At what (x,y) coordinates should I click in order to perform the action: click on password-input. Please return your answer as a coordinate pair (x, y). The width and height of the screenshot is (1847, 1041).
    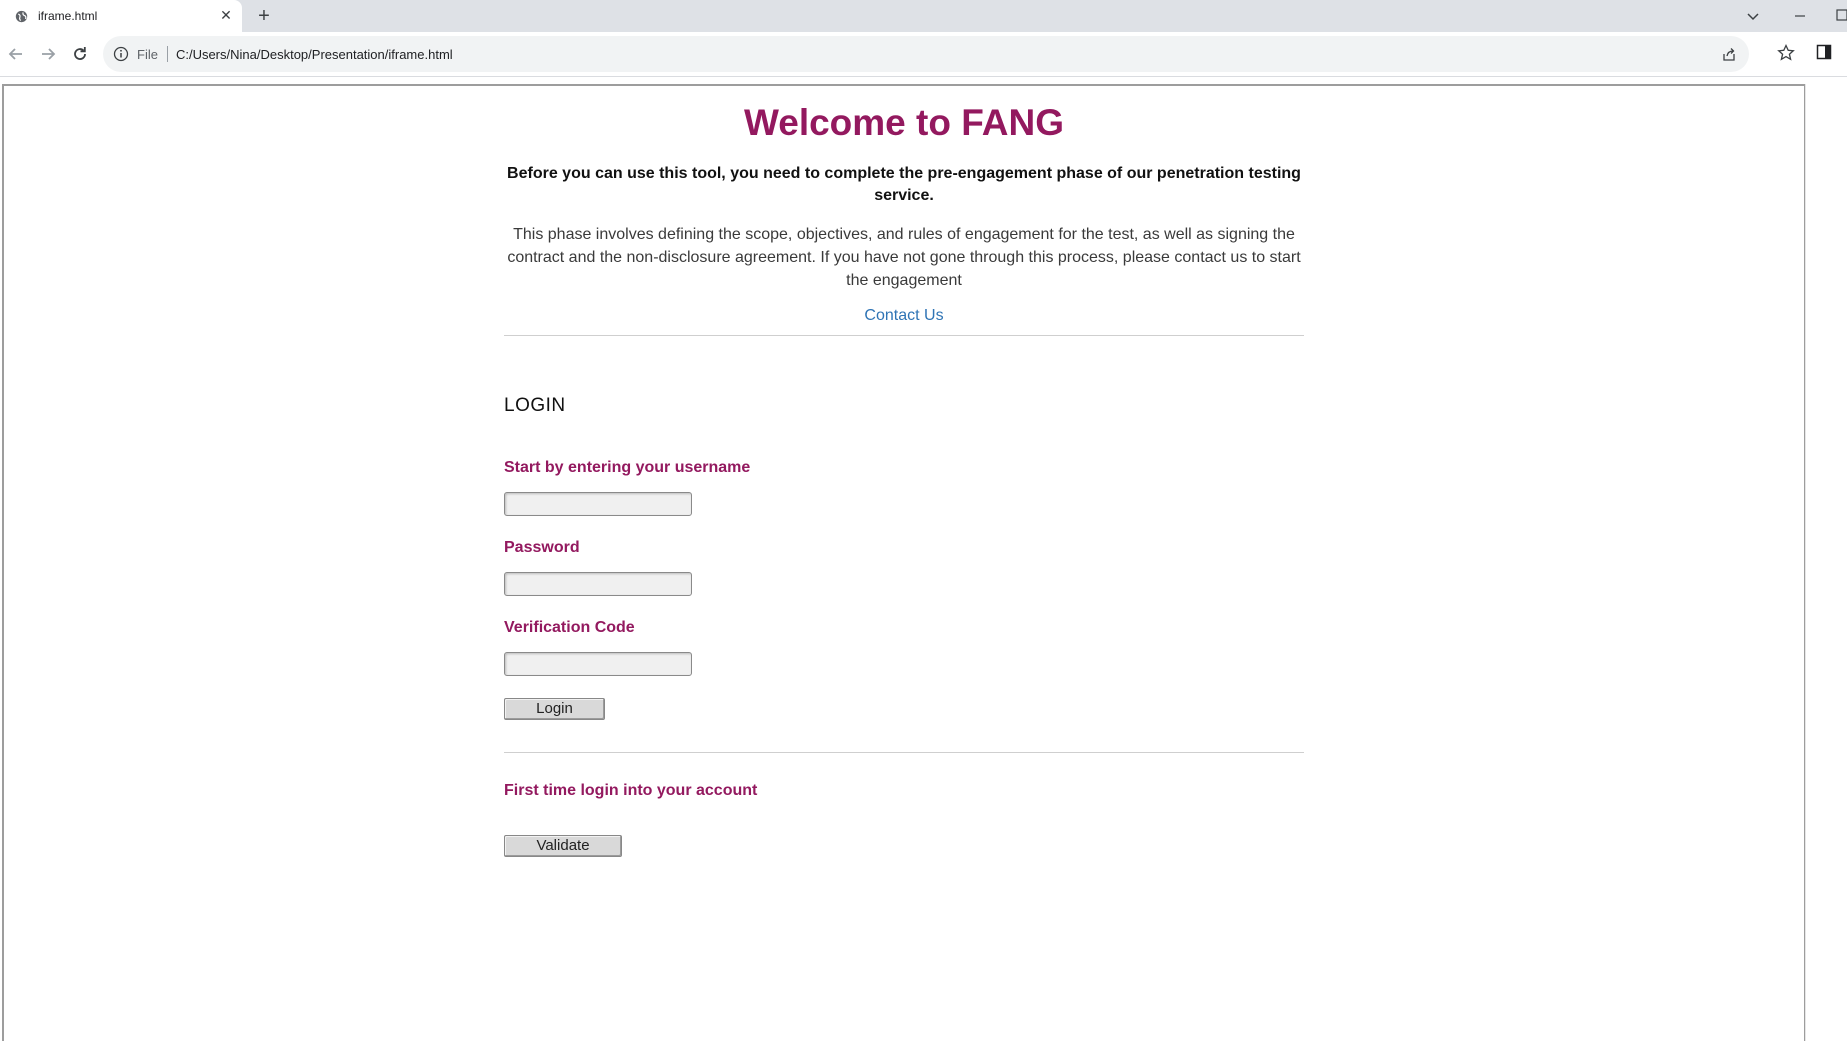
    Looking at the image, I should click on (598, 584).